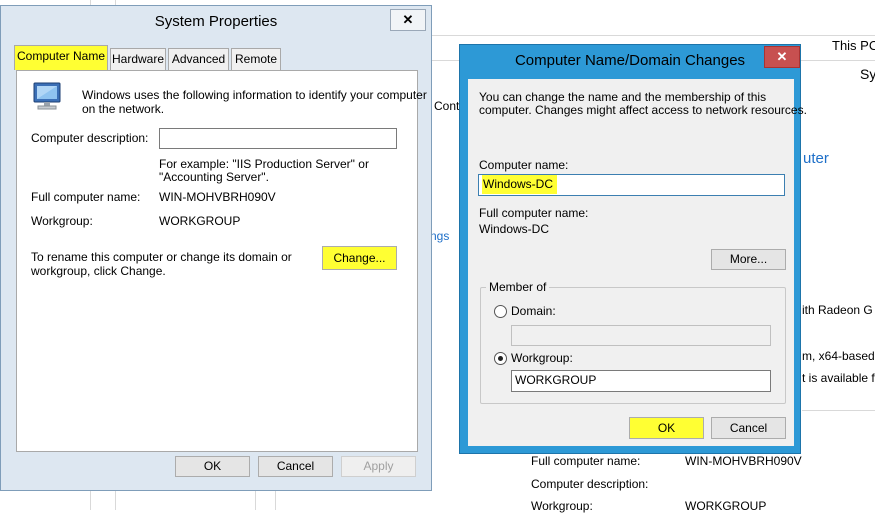  I want to click on tab-remote: Remote, so click(256, 59).